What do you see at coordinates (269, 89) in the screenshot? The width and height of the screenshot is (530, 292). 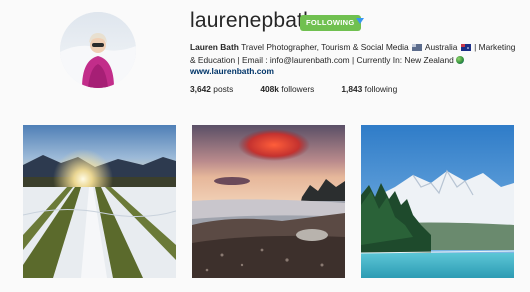 I see `followers-count: 408k` at bounding box center [269, 89].